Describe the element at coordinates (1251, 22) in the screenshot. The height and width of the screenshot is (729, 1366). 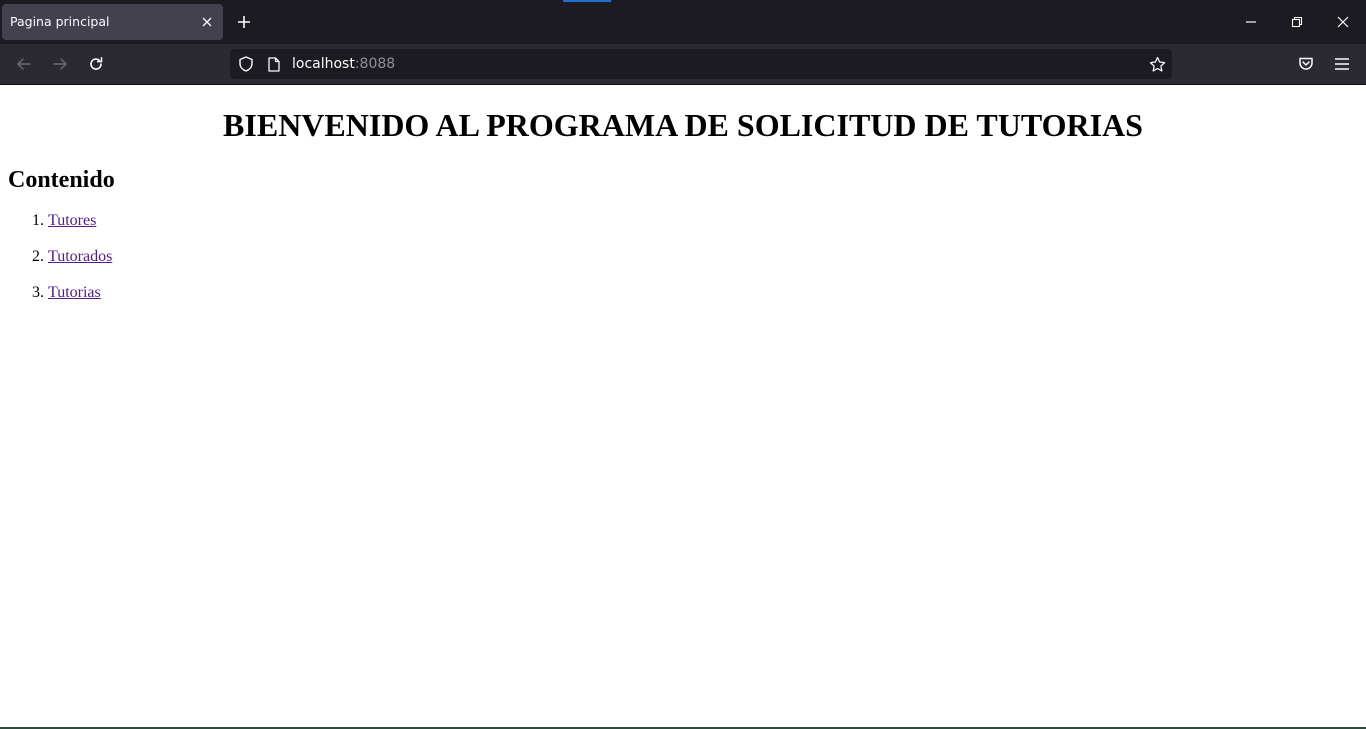
I see `minimize-icon` at that location.